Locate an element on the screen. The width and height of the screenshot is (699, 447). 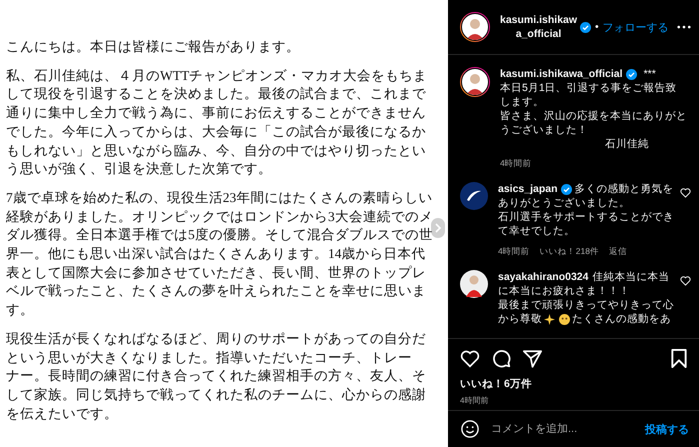
username: kasumi.ishikaw is located at coordinates (539, 20).